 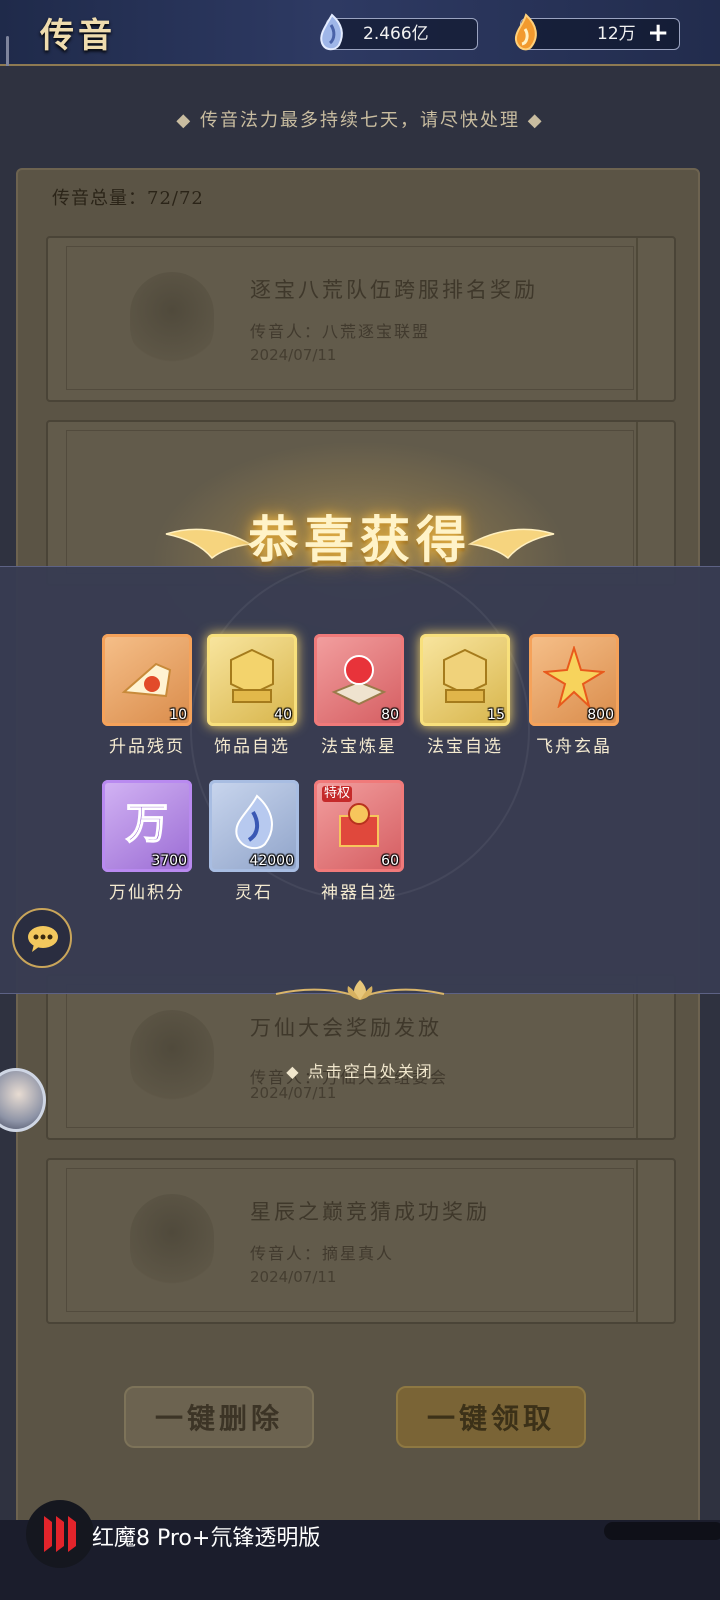 I want to click on mail-title: 万仙大会奖励发放, so click(x=346, y=1028).